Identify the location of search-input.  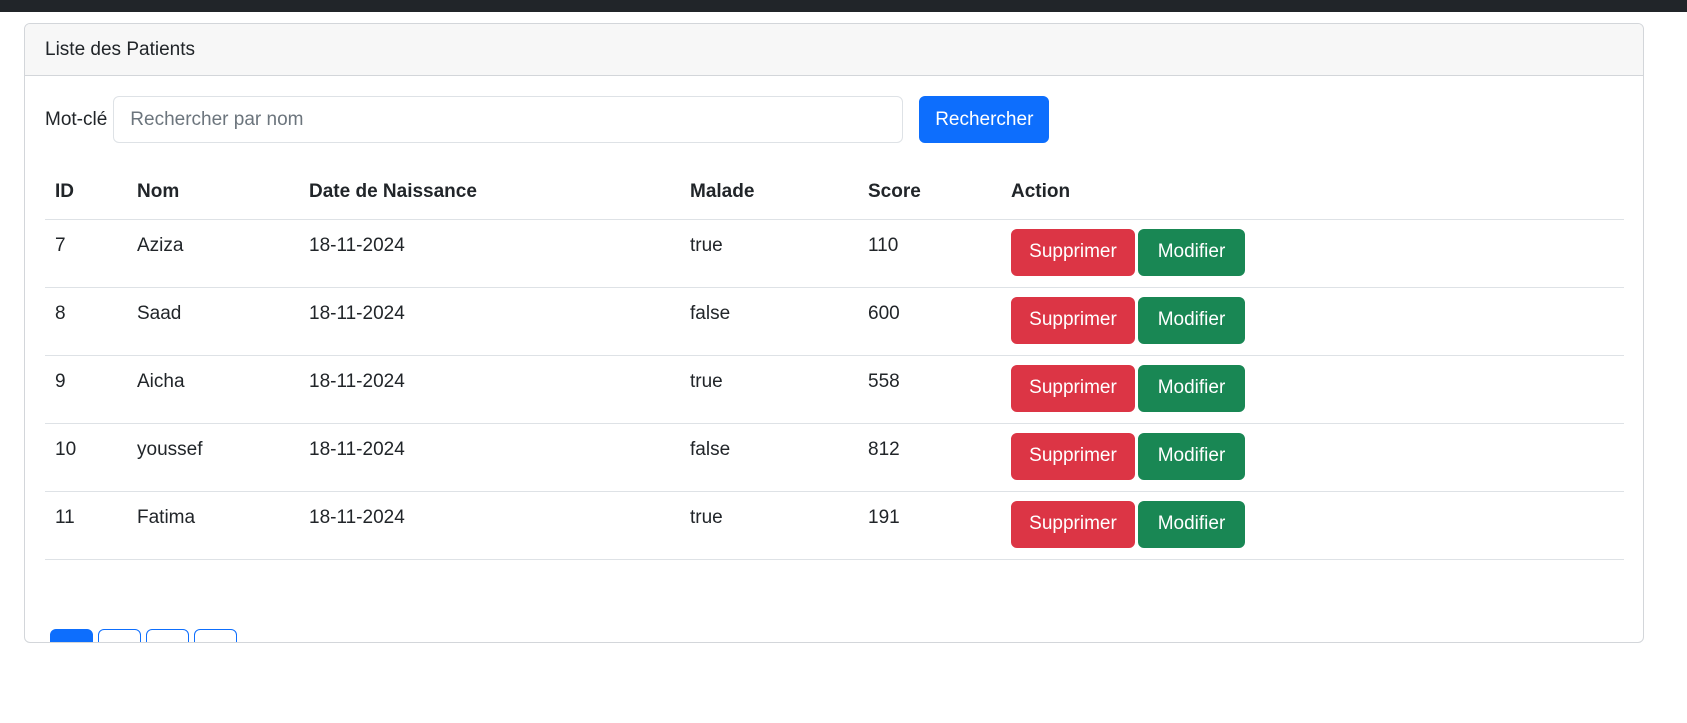
(508, 119).